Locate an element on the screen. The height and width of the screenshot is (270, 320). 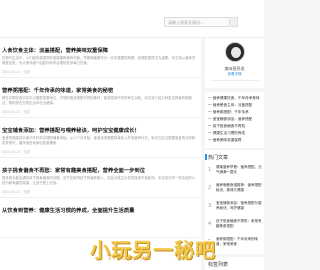
hot-article-item: 2 营养晚餐食谱推荐：营养搭配秘诀，美味又健康 is located at coordinates (235, 190).